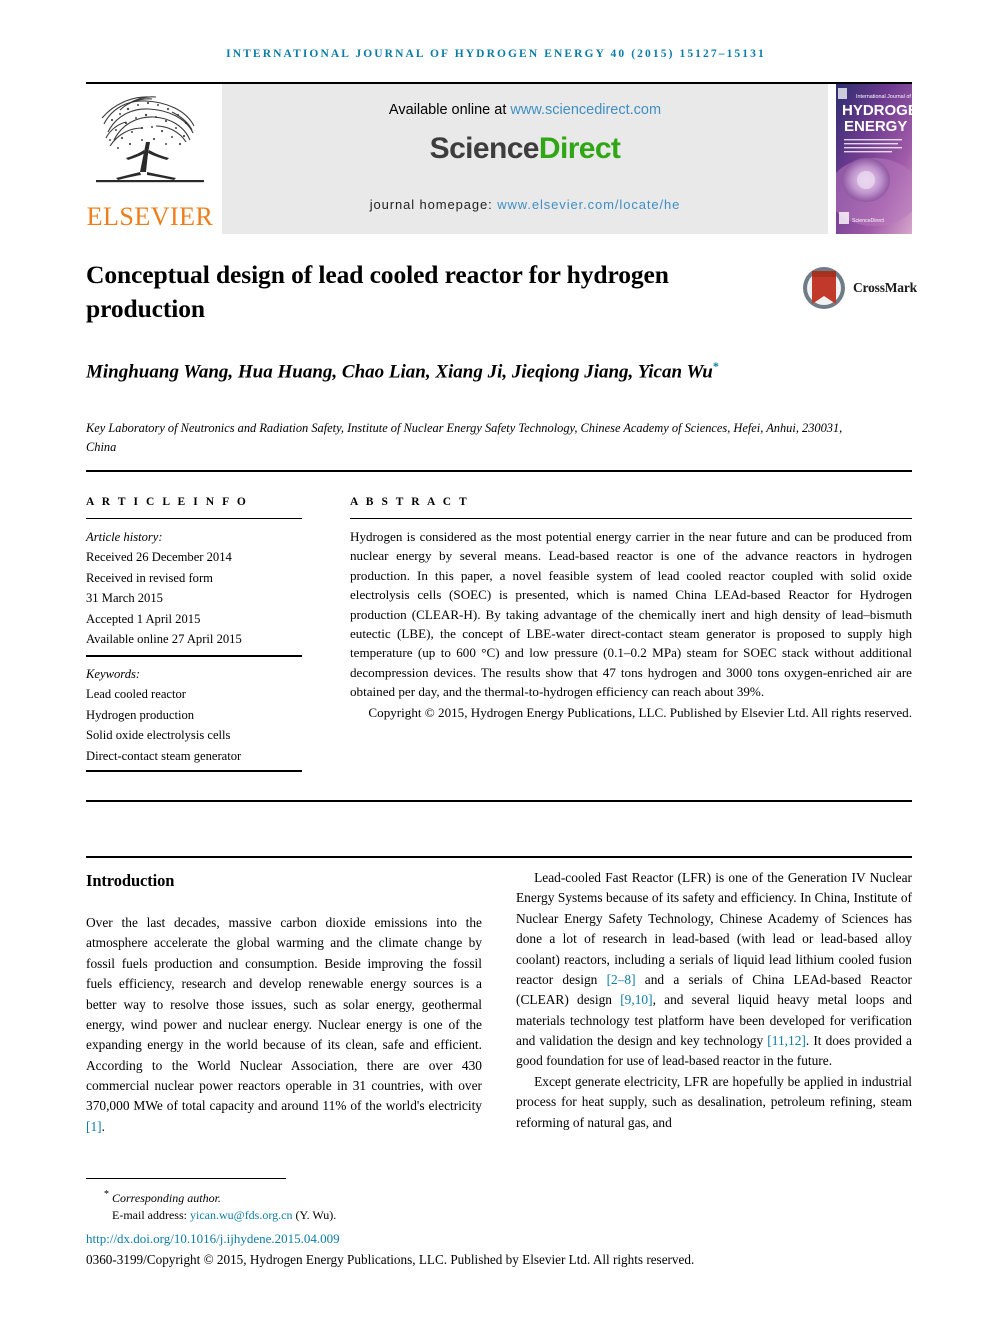  I want to click on journal-homepage-label: journal homepage:, so click(431, 204).